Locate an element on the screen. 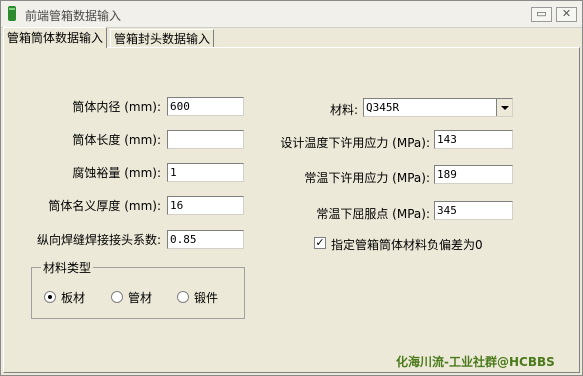 This screenshot has width=583, height=376. inner-diameter-label: 筒体内径 (mm): is located at coordinates (116, 107).